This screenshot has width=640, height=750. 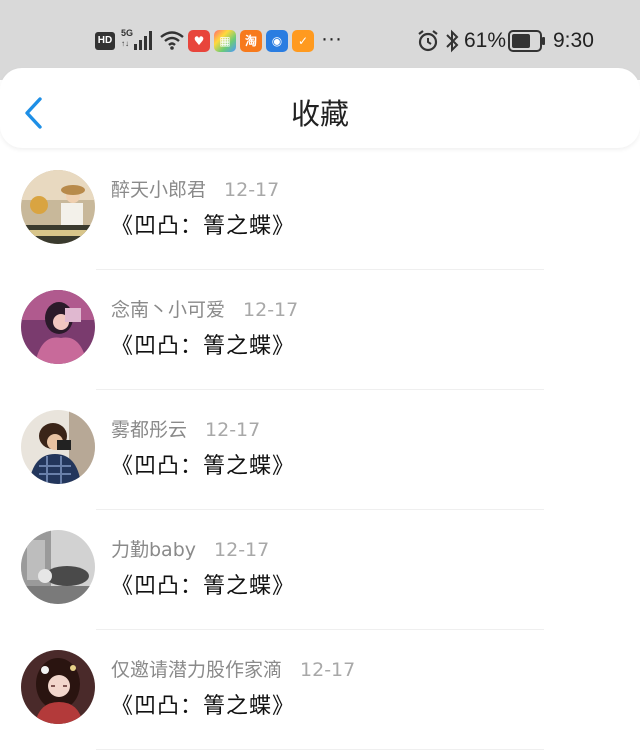 What do you see at coordinates (428, 41) in the screenshot?
I see `alarm-icon` at bounding box center [428, 41].